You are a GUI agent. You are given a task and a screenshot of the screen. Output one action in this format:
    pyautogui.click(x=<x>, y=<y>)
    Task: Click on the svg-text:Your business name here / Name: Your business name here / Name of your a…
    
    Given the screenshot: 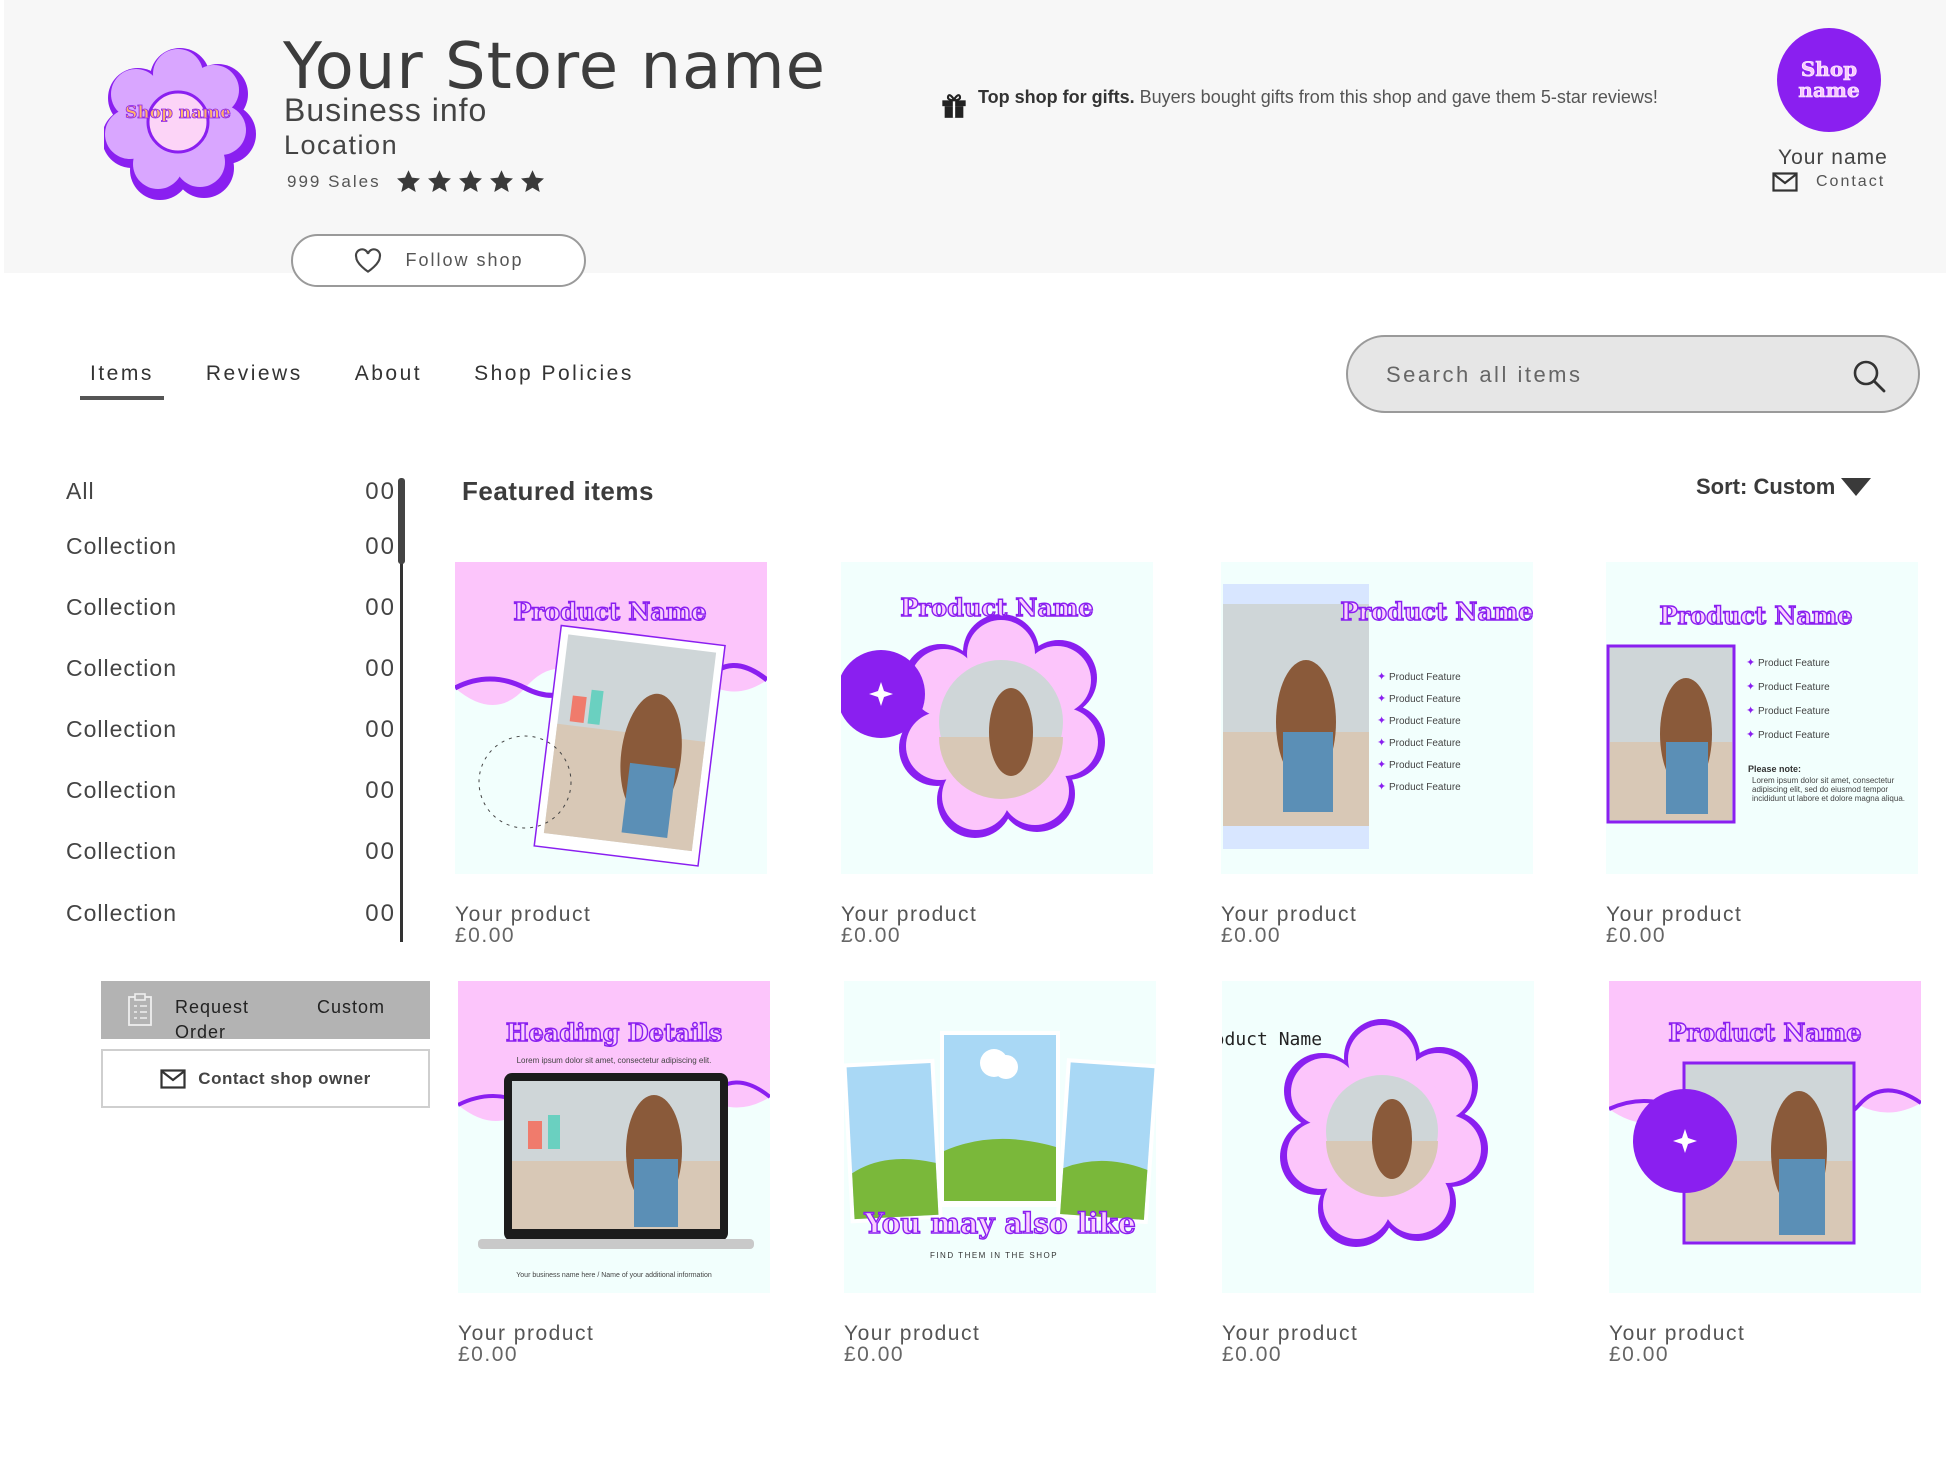 What is the action you would take?
    pyautogui.click(x=614, y=1275)
    